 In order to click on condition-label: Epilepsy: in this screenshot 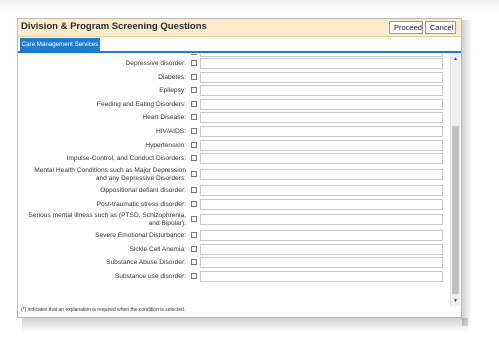, I will do `click(172, 90)`.